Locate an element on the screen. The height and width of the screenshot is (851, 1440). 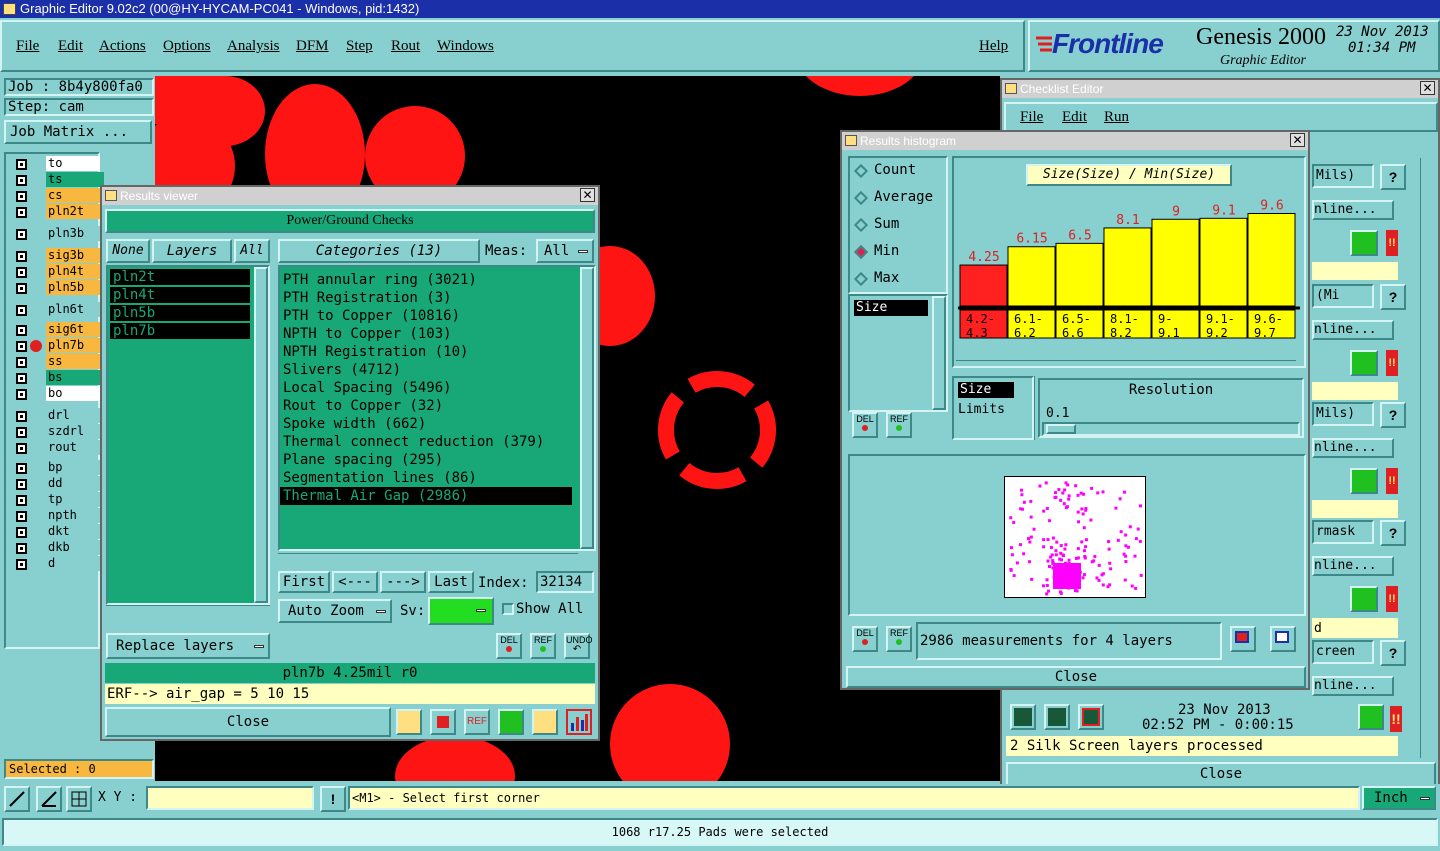
layer-row-pln3b: pln3b is located at coordinates (59, 234).